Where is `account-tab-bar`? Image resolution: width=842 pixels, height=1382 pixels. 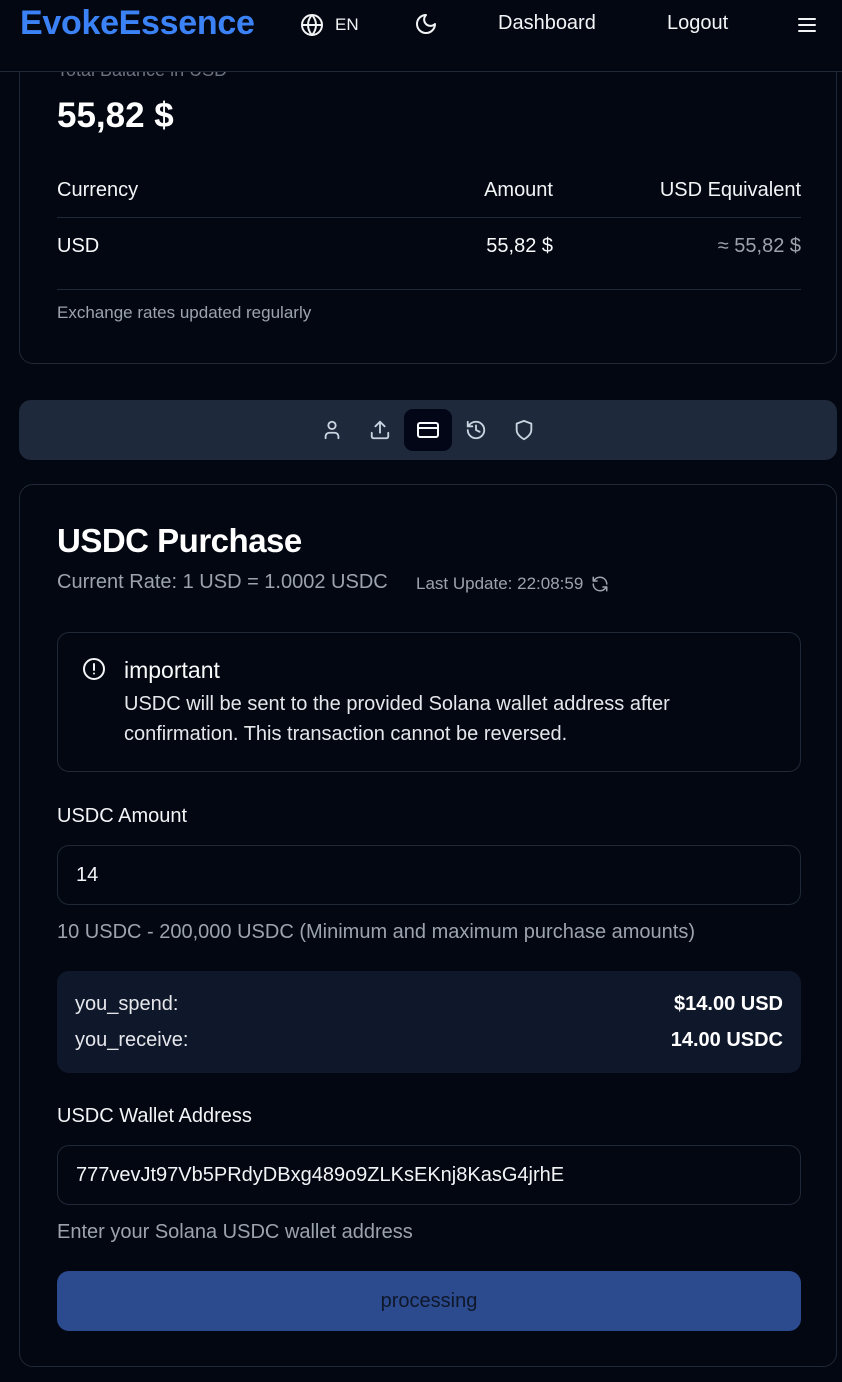
account-tab-bar is located at coordinates (428, 430).